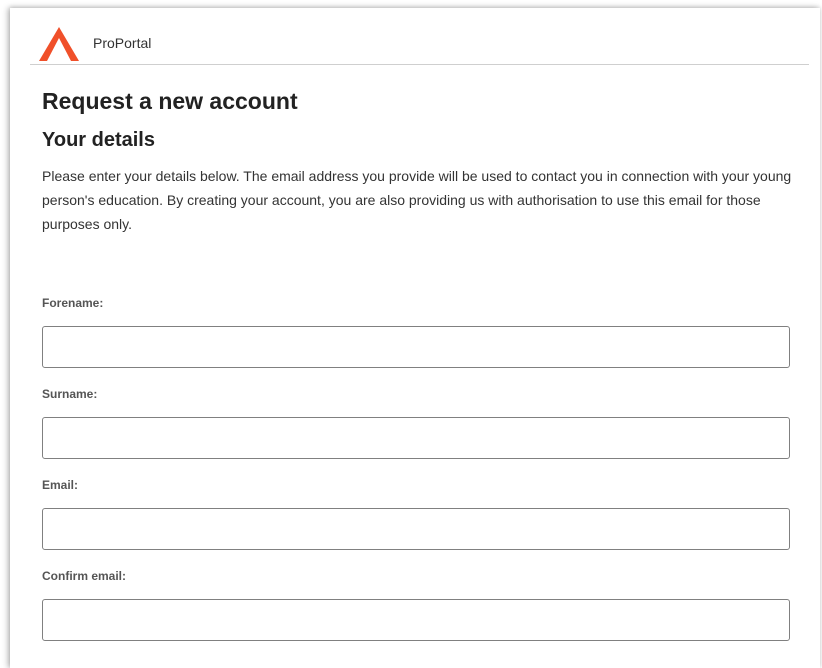 The height and width of the screenshot is (668, 822). I want to click on section-title: Your details, so click(98, 140).